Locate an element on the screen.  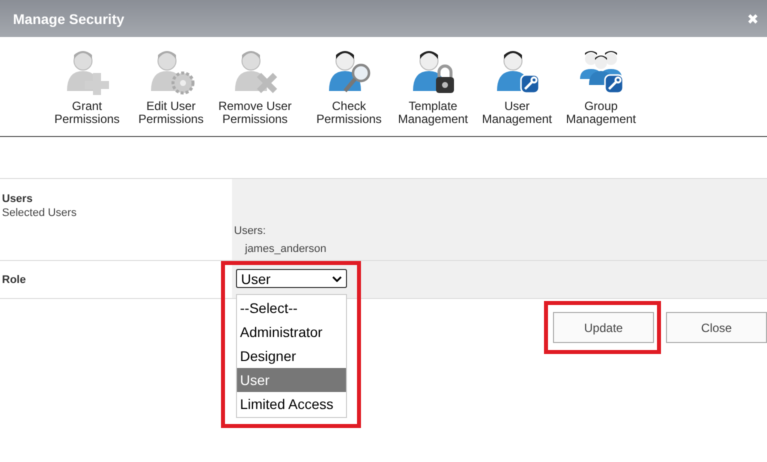
dropdown-option: User is located at coordinates (291, 380).